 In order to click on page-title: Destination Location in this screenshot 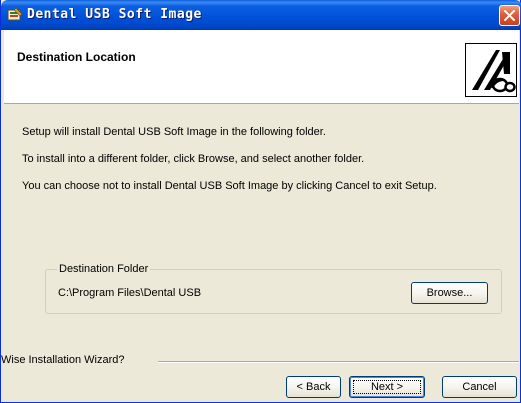, I will do `click(76, 57)`.